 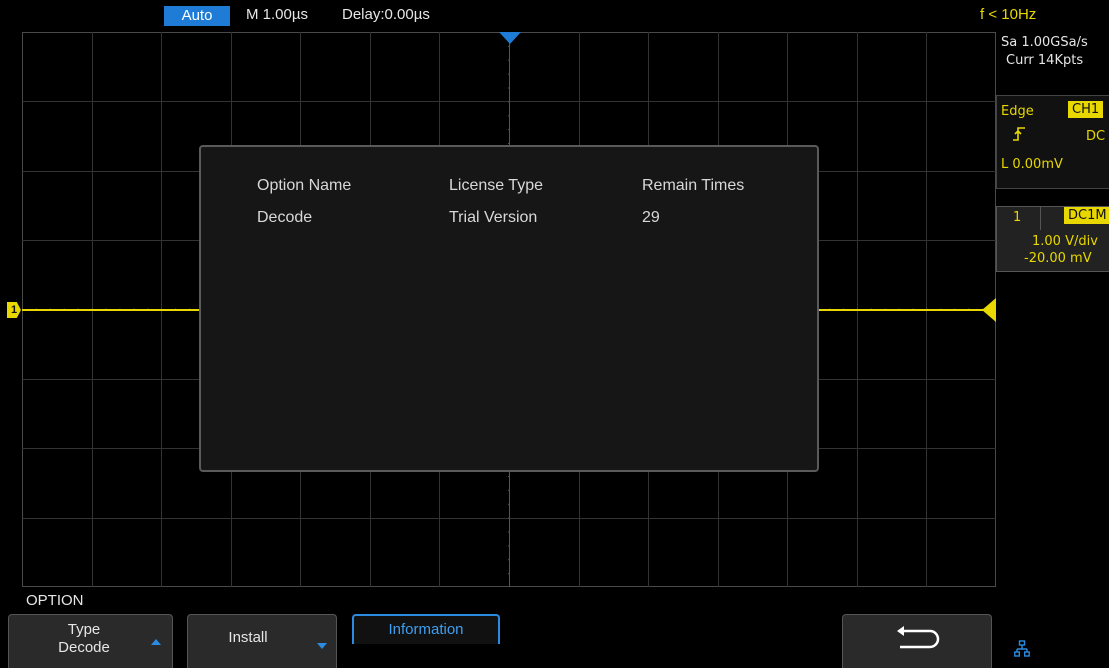 I want to click on rising-edge-icon, so click(x=1019, y=136).